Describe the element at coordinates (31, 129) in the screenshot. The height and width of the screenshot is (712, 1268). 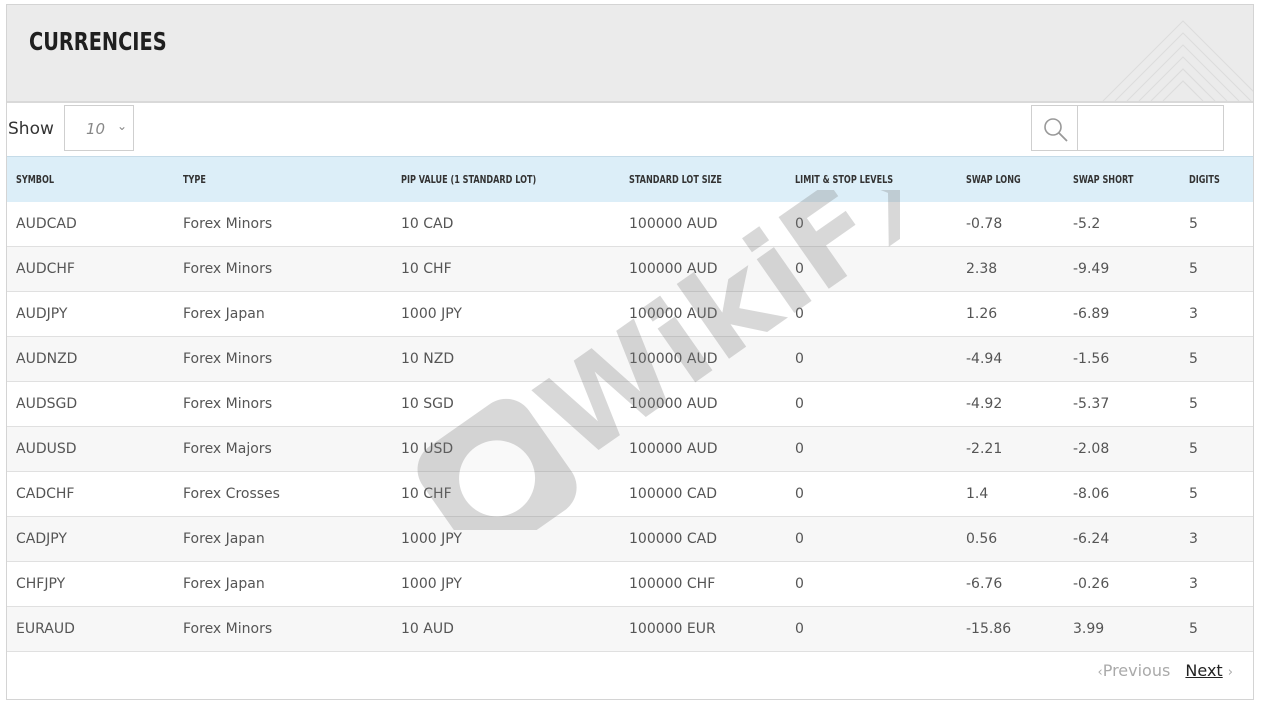
I see `show-label: Show` at that location.